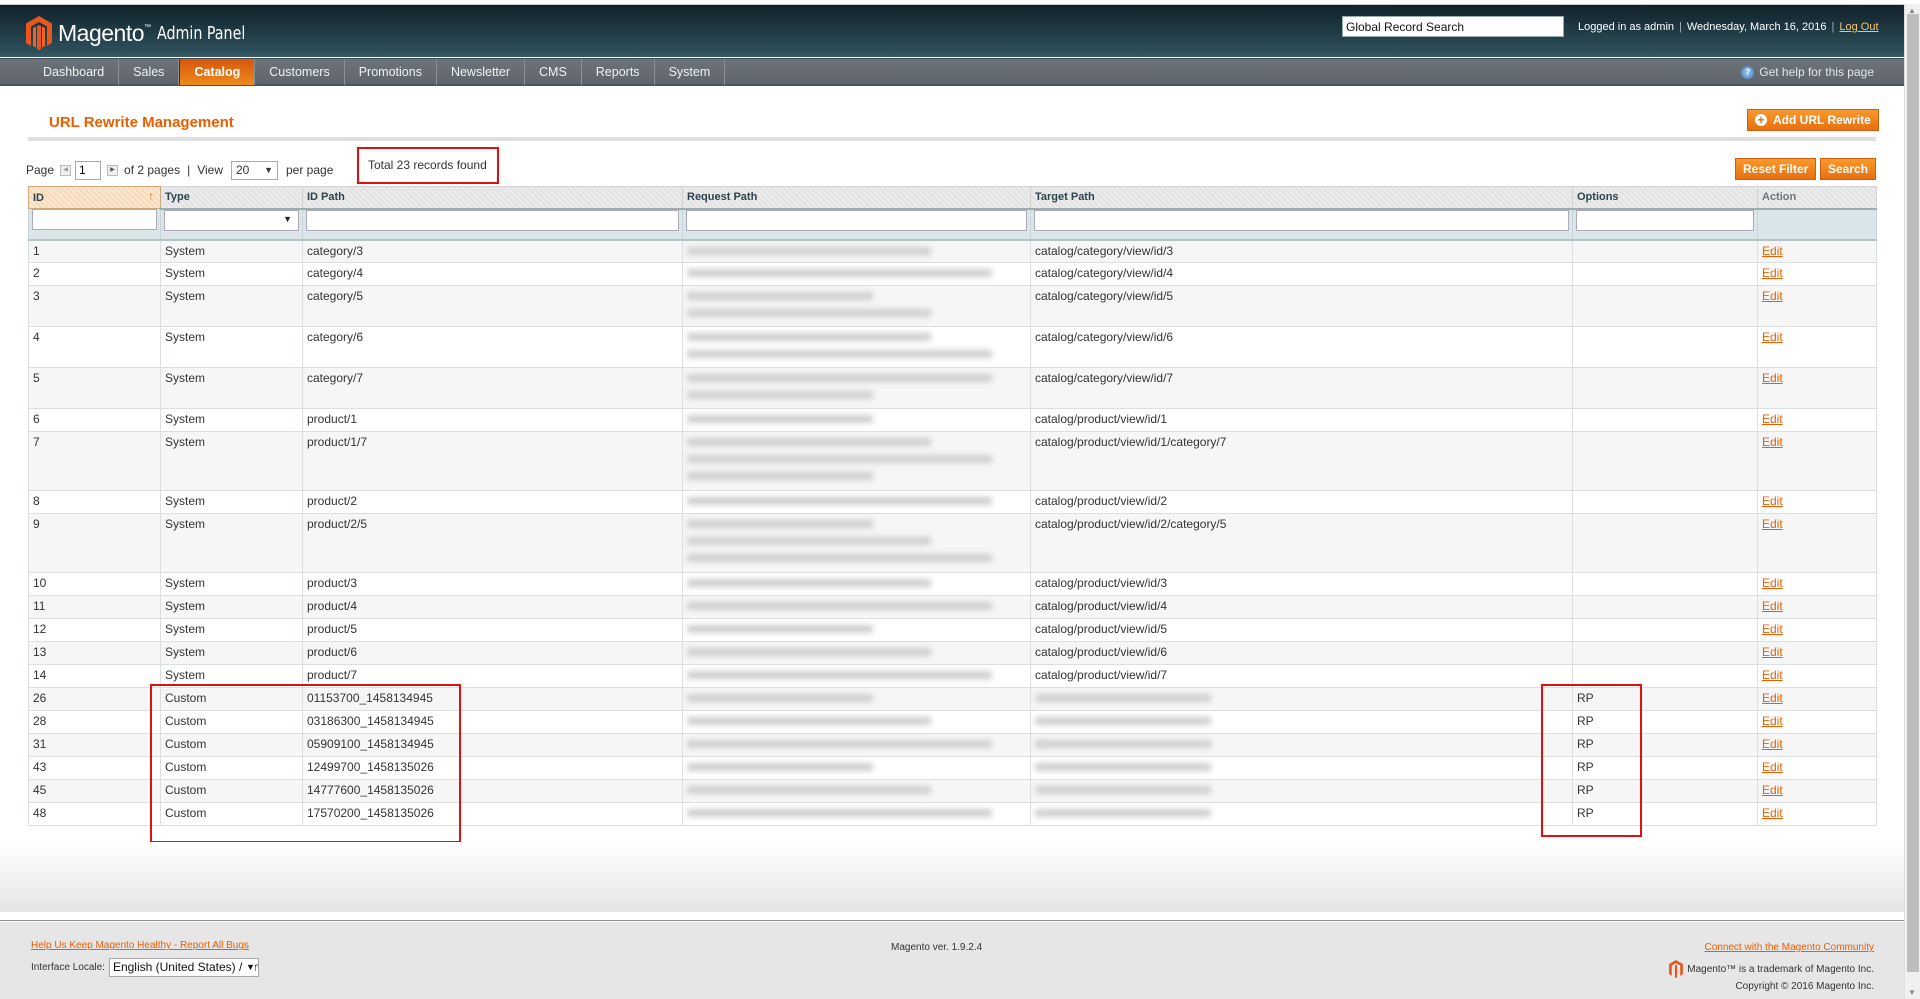 The width and height of the screenshot is (1920, 999). Describe the element at coordinates (492, 543) in the screenshot. I see `cell-id-path: product/2/5` at that location.